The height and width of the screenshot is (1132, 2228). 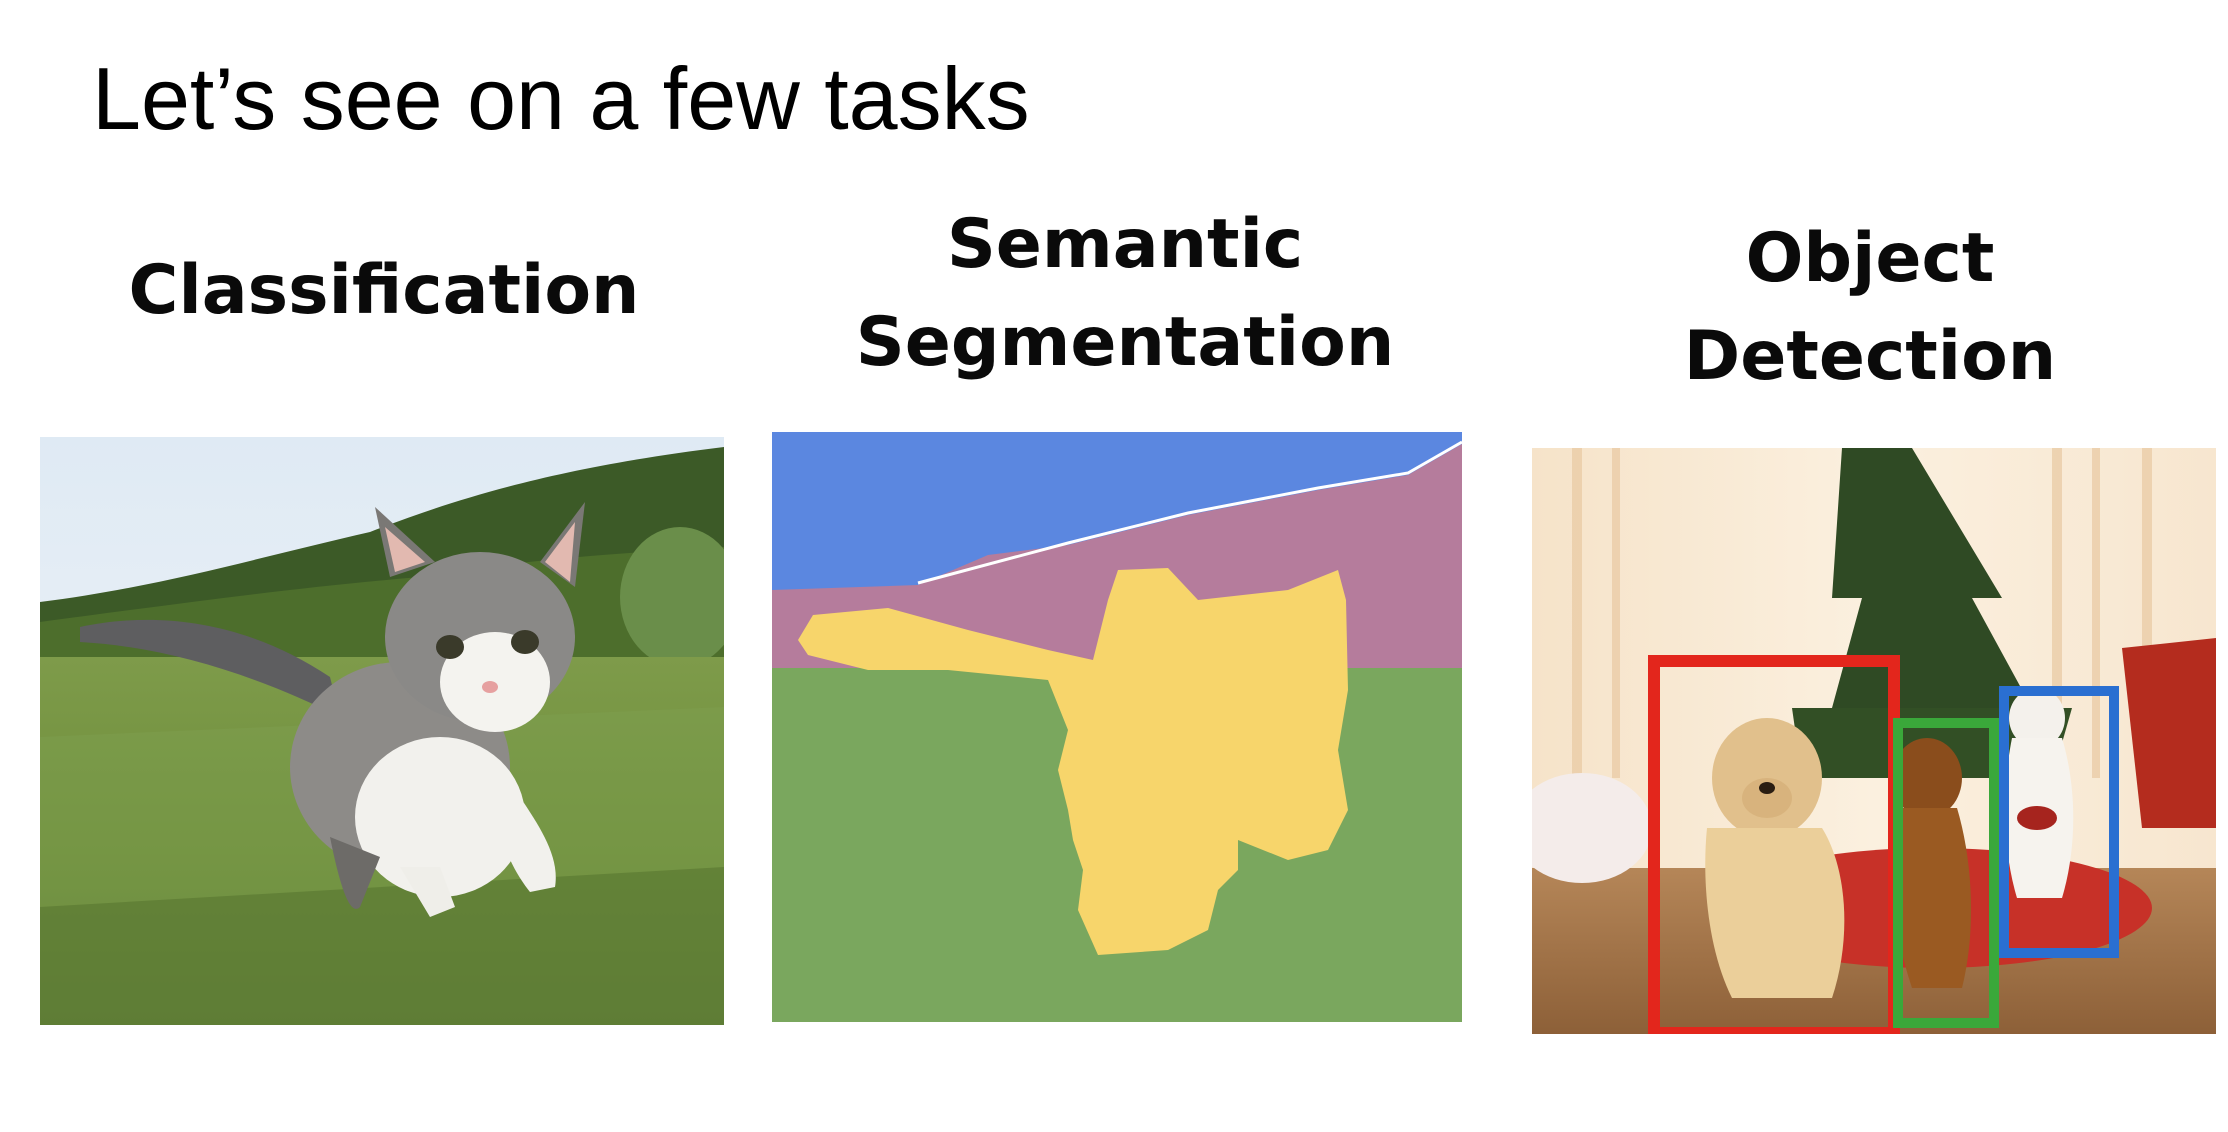 I want to click on segmentation-label-line-2: Segmentation, so click(x=1125, y=342).